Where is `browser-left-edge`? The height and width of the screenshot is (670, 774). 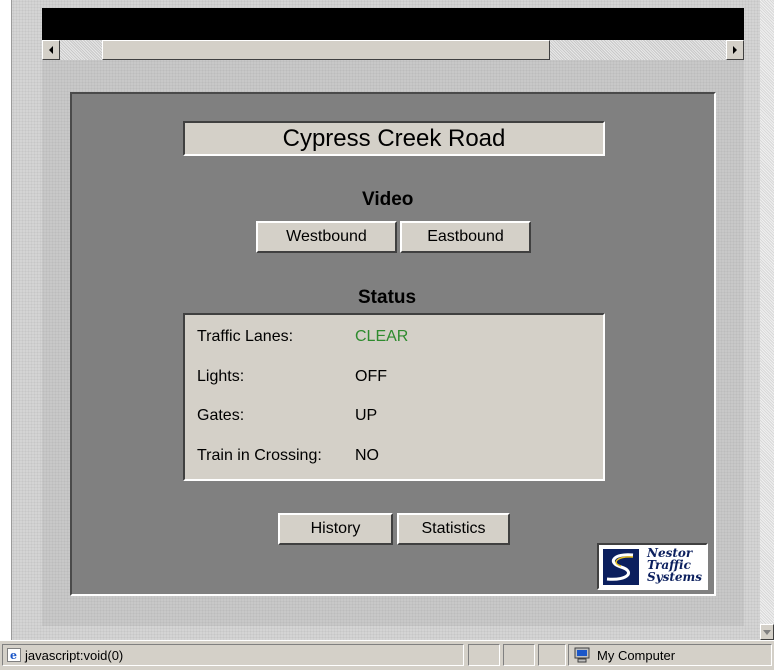
browser-left-edge is located at coordinates (6, 320).